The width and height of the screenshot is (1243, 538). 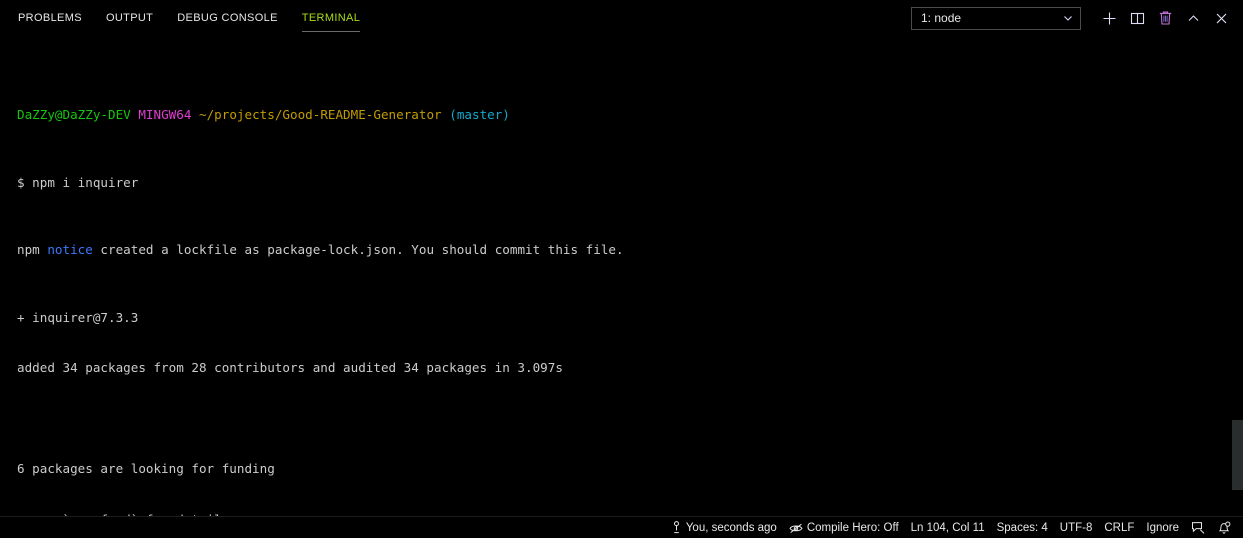 I want to click on npm-notice-prefix: npm, so click(x=32, y=250).